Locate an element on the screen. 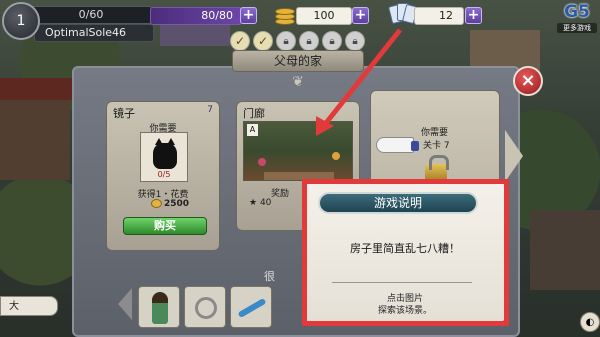 The height and width of the screenshot is (337, 600). location-title: 父母的家 is located at coordinates (298, 61).